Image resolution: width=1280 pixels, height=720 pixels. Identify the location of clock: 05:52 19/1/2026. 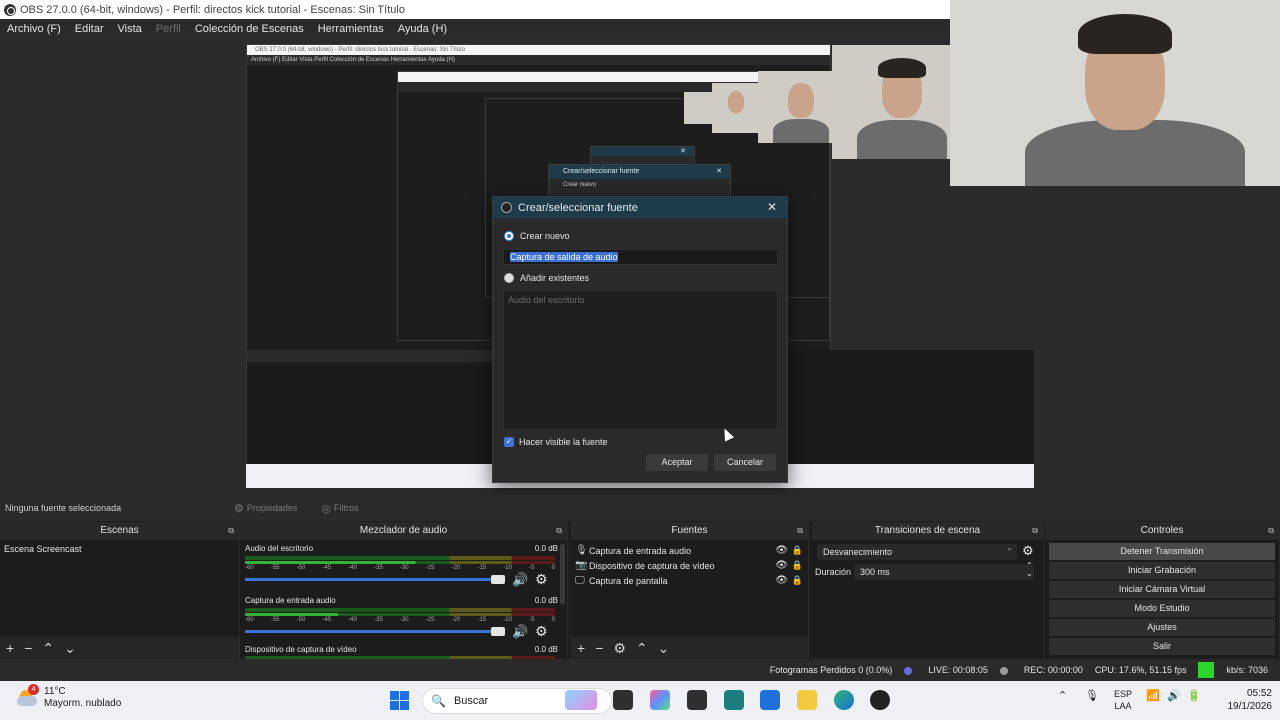
(1250, 700).